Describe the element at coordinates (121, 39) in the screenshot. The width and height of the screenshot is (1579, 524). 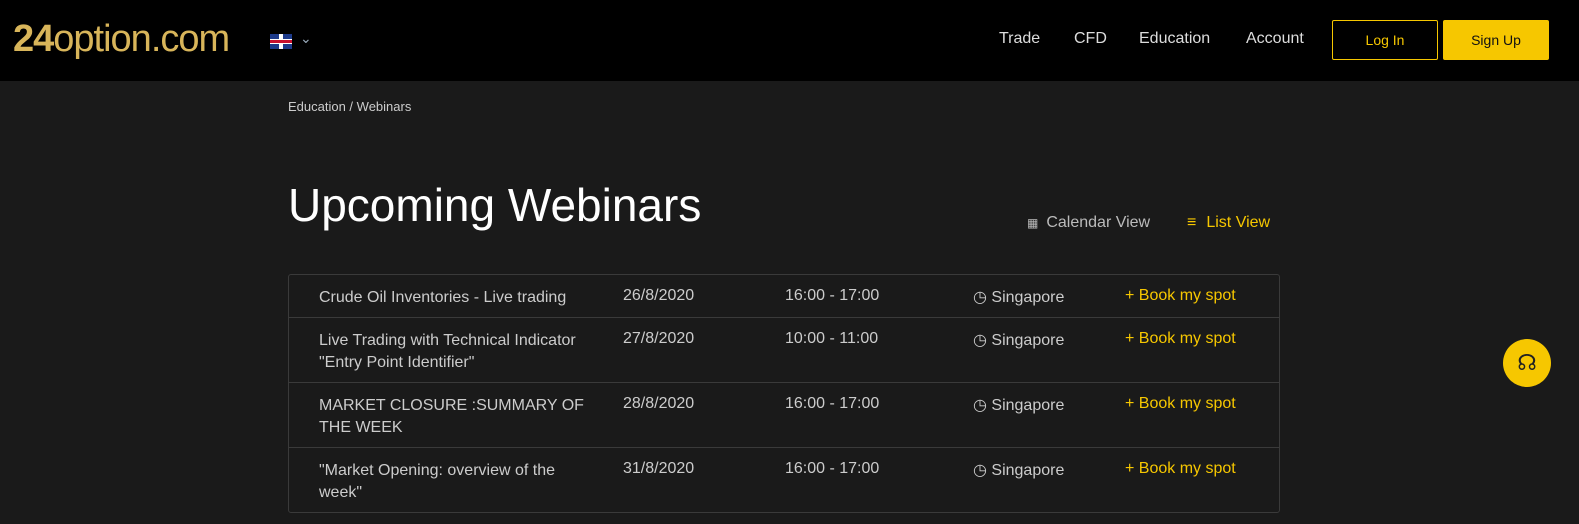
I see `logo: 24option.com` at that location.